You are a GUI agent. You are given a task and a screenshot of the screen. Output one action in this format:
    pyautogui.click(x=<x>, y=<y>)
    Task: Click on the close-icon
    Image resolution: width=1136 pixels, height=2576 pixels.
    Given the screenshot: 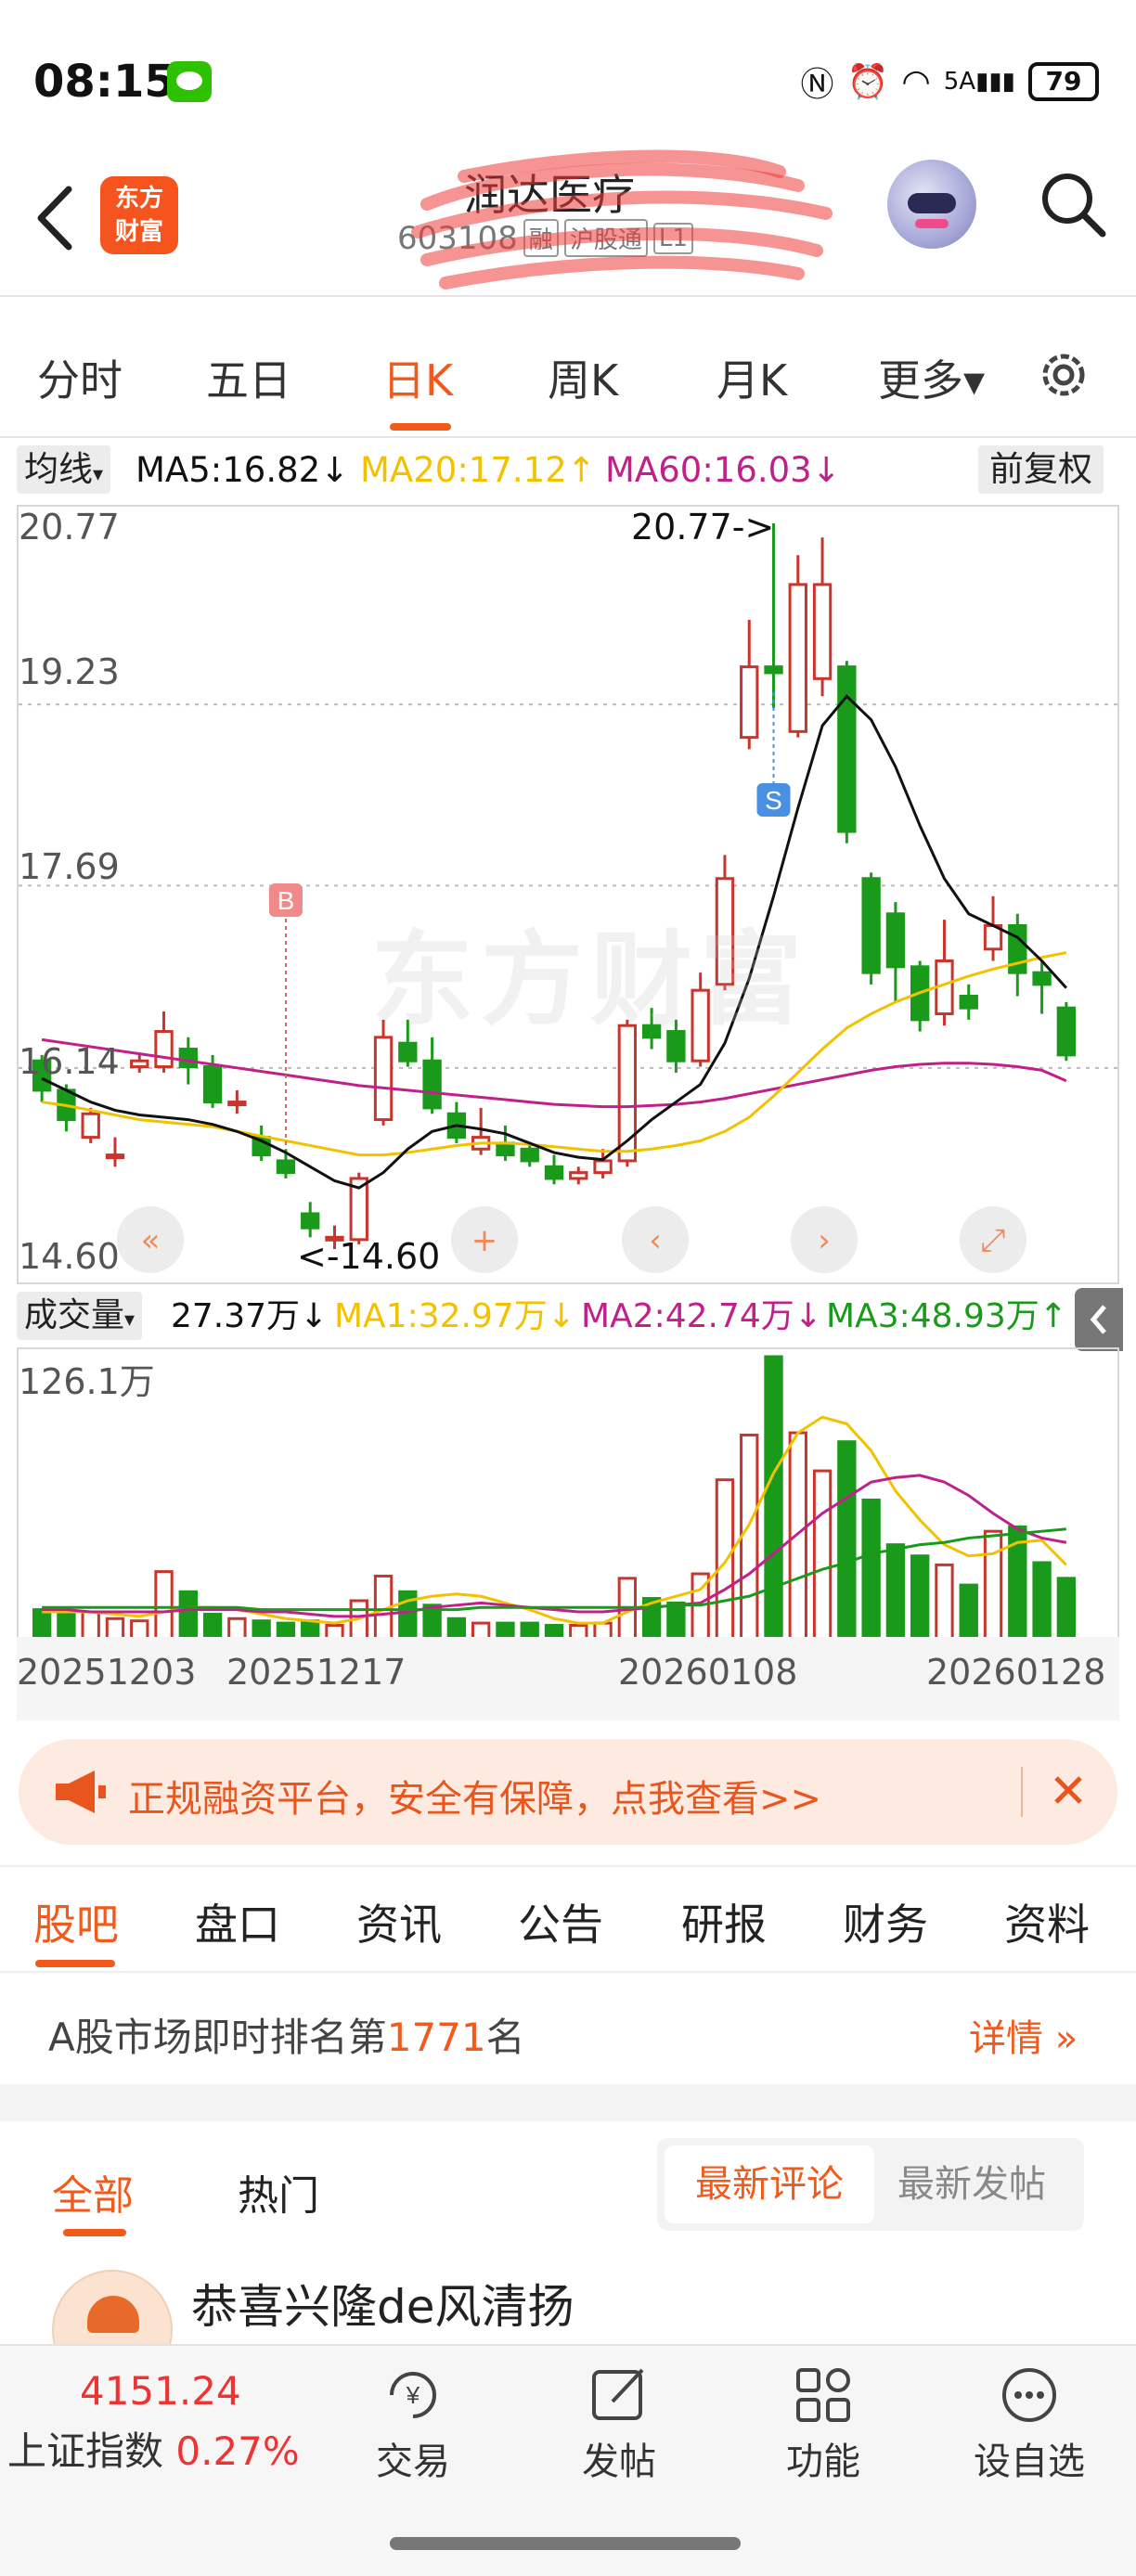 What is the action you would take?
    pyautogui.click(x=1068, y=1790)
    